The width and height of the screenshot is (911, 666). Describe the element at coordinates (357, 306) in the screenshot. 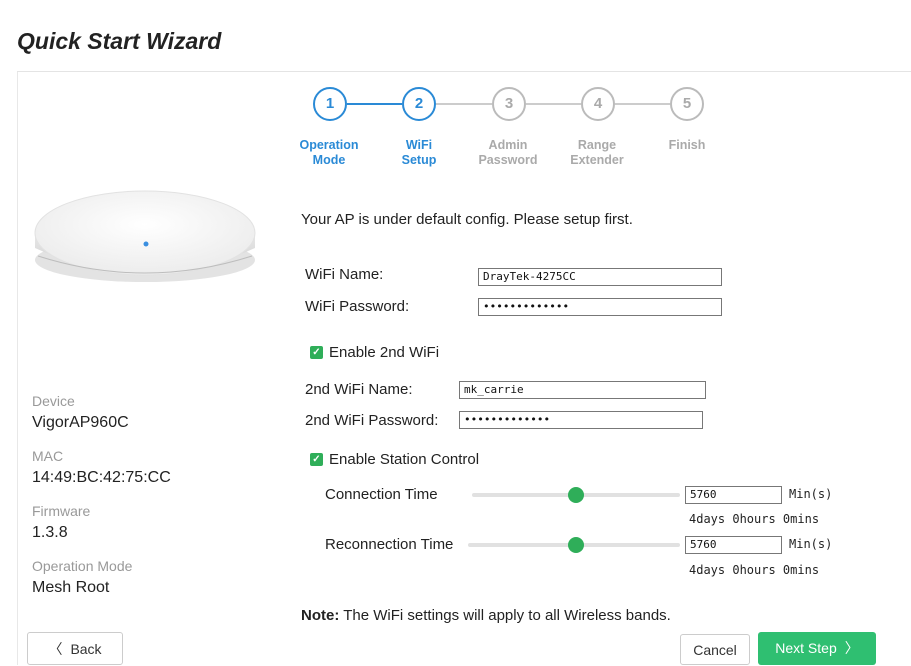

I see `wifi-password-label: WiFi Password:` at that location.